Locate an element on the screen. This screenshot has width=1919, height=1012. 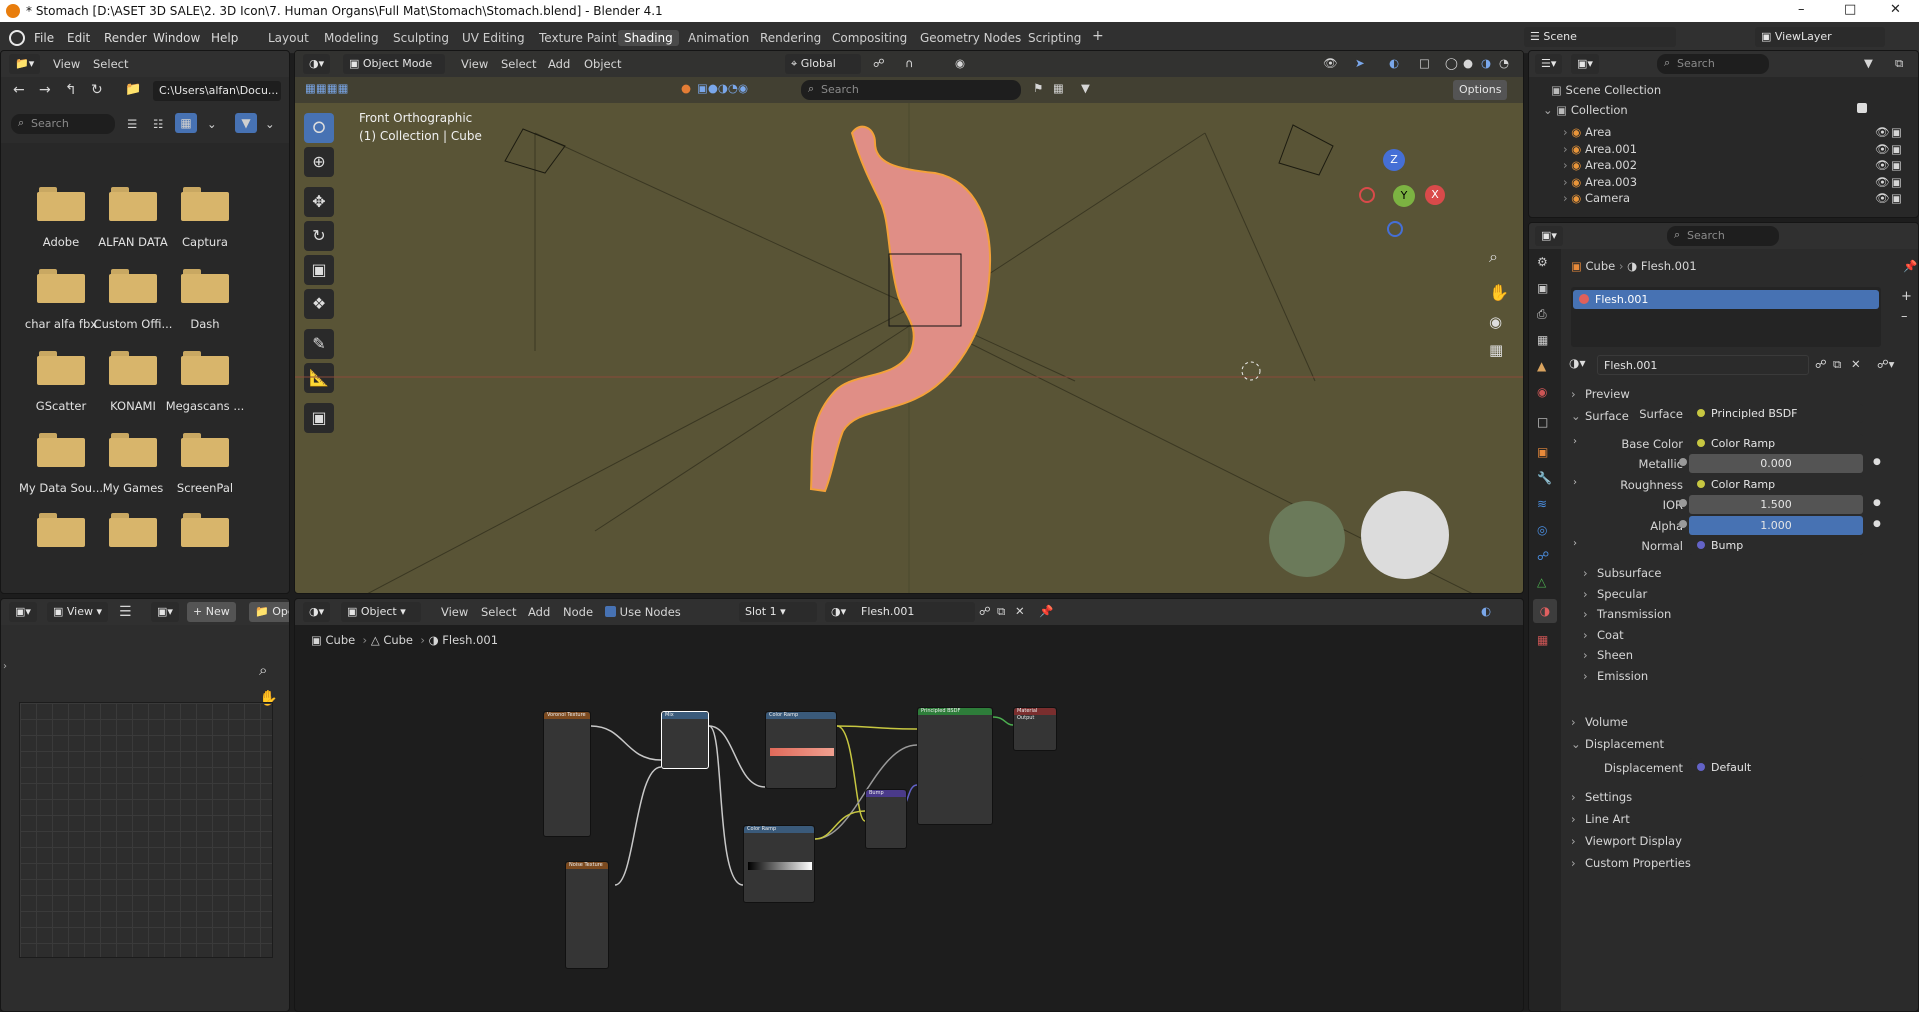
color-ramp-node-2: Color Ramp is located at coordinates (779, 864).